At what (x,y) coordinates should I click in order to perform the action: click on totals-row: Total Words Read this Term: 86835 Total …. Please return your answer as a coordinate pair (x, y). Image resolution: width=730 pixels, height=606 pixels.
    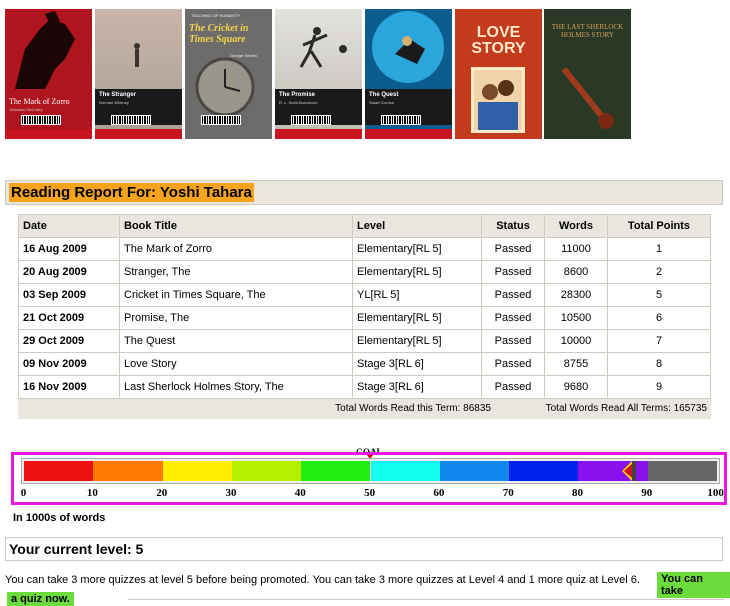
    Looking at the image, I should click on (364, 409).